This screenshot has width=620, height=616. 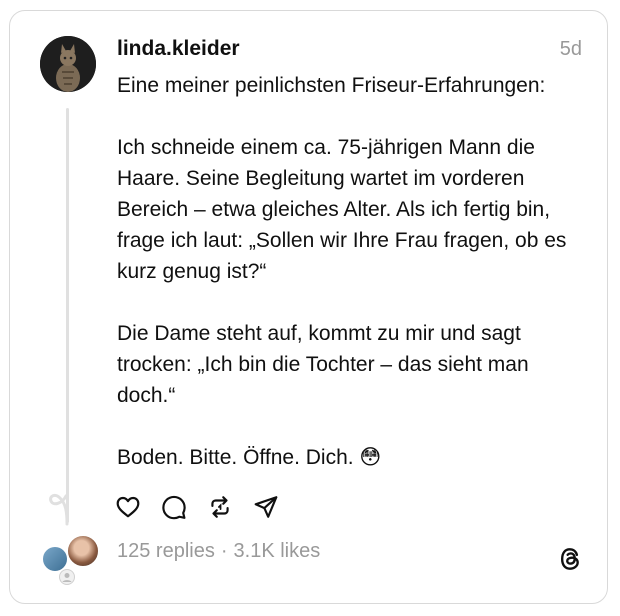 What do you see at coordinates (571, 559) in the screenshot?
I see `threads-logo-icon` at bounding box center [571, 559].